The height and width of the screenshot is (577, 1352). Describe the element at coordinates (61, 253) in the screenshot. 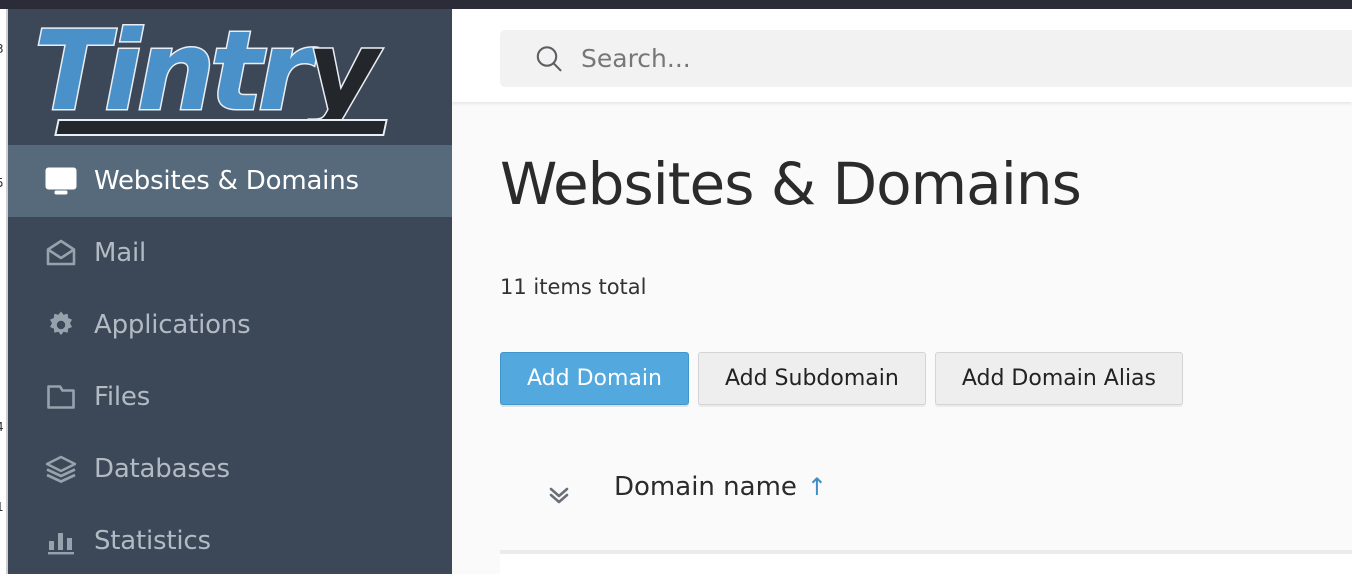

I see `envelope-icon` at that location.